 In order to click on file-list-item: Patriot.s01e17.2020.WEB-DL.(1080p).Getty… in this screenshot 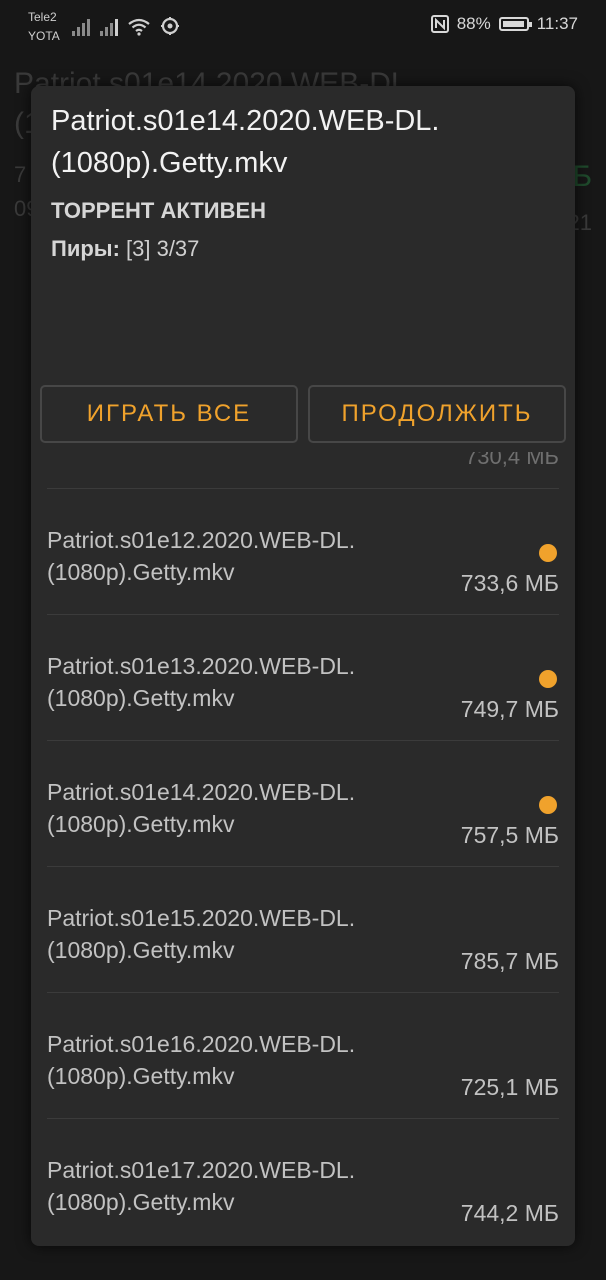, I will do `click(303, 1181)`.